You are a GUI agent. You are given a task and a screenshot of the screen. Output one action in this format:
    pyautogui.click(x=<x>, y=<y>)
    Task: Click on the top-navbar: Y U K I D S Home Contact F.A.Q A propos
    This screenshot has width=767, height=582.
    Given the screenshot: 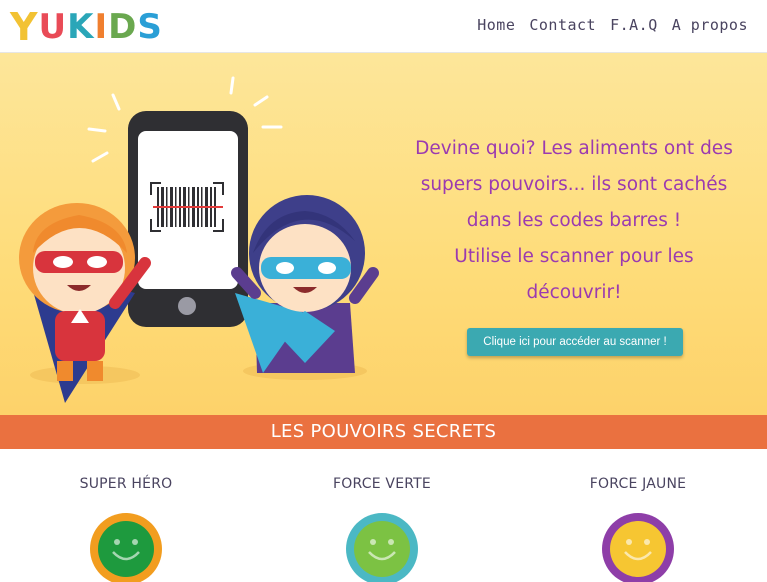 What is the action you would take?
    pyautogui.click(x=383, y=26)
    